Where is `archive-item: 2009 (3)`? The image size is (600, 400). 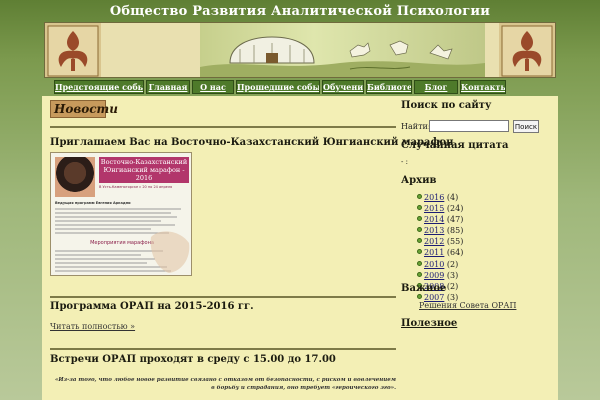 archive-item: 2009 (3) is located at coordinates (440, 275).